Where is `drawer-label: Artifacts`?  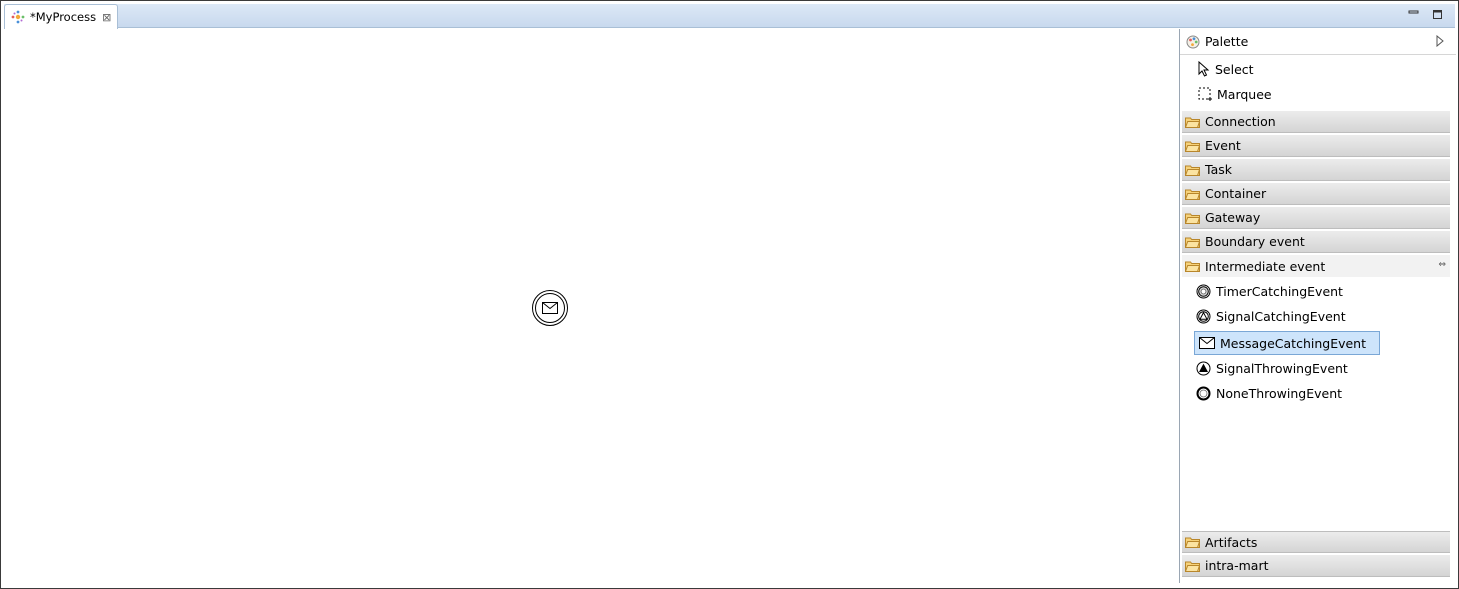 drawer-label: Artifacts is located at coordinates (1231, 542).